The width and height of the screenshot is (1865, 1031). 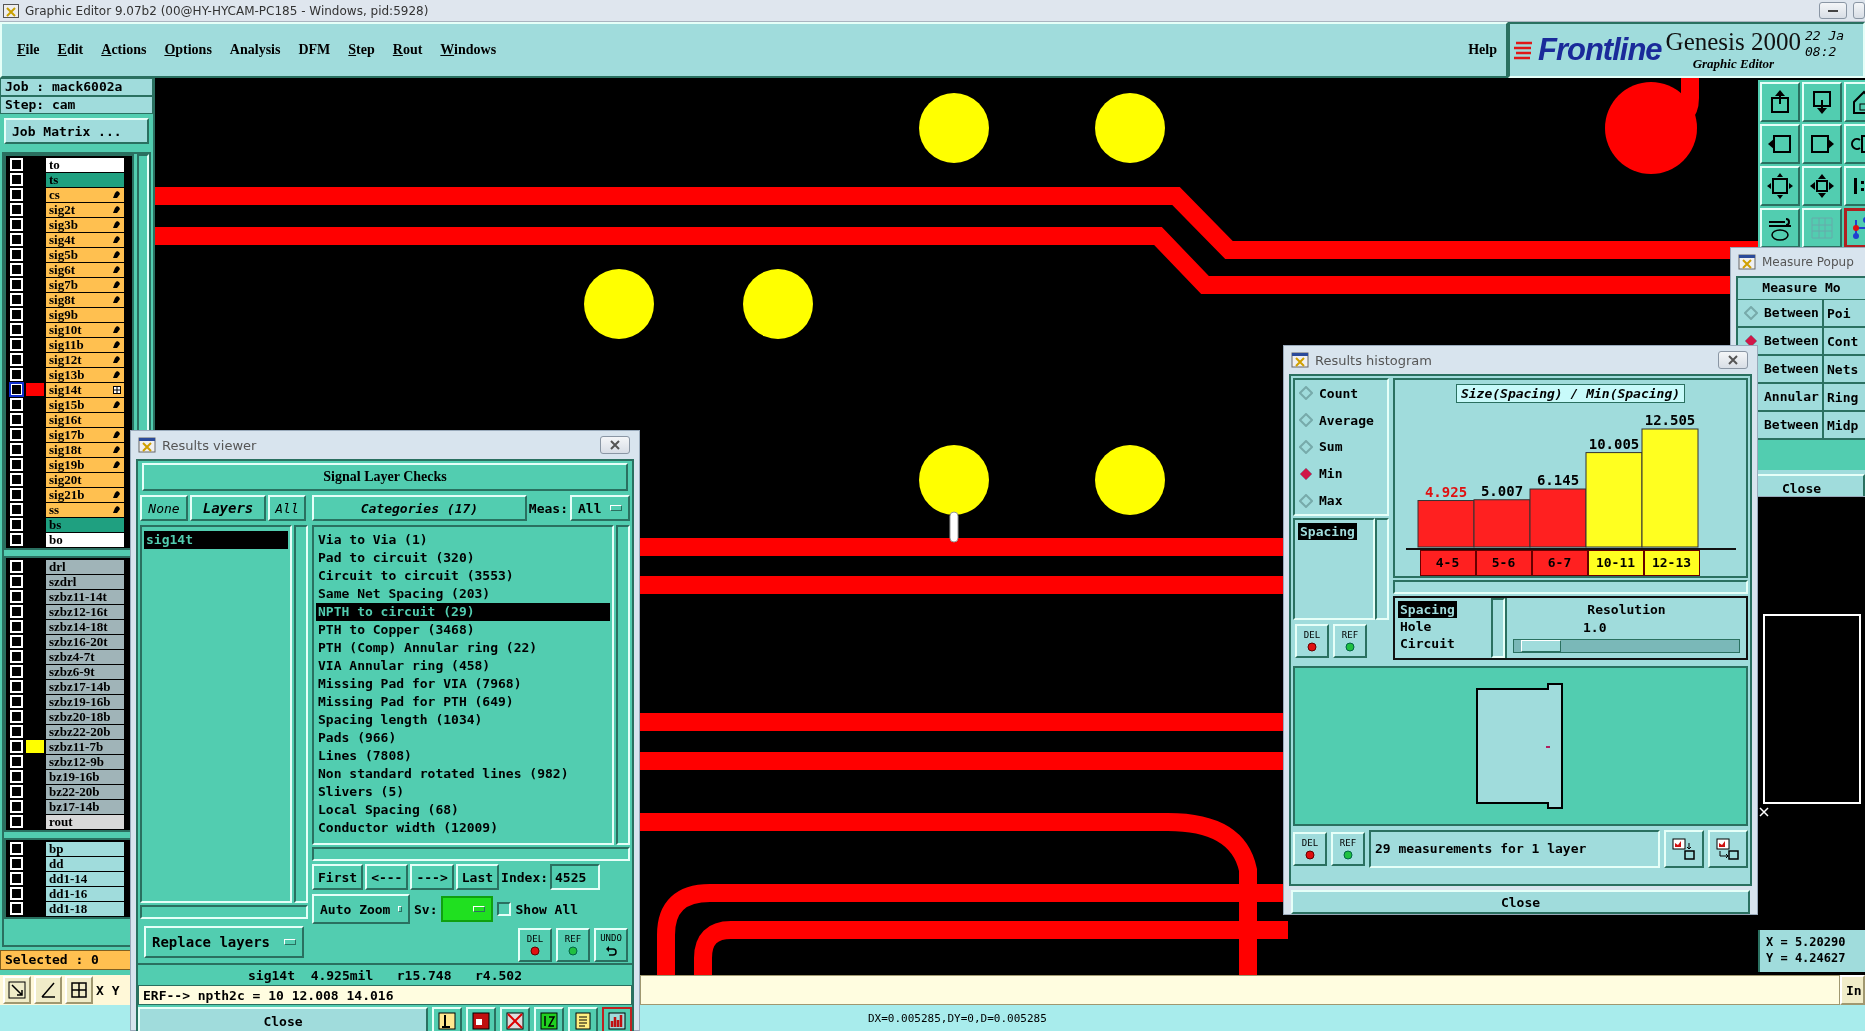 I want to click on mode-label: Cont, so click(x=1841, y=341).